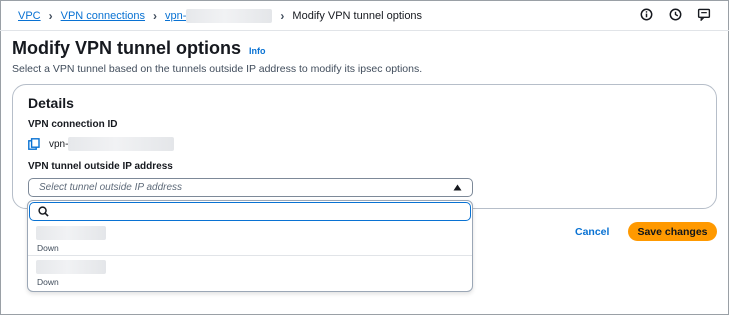  What do you see at coordinates (250, 255) in the screenshot?
I see `option-divider` at bounding box center [250, 255].